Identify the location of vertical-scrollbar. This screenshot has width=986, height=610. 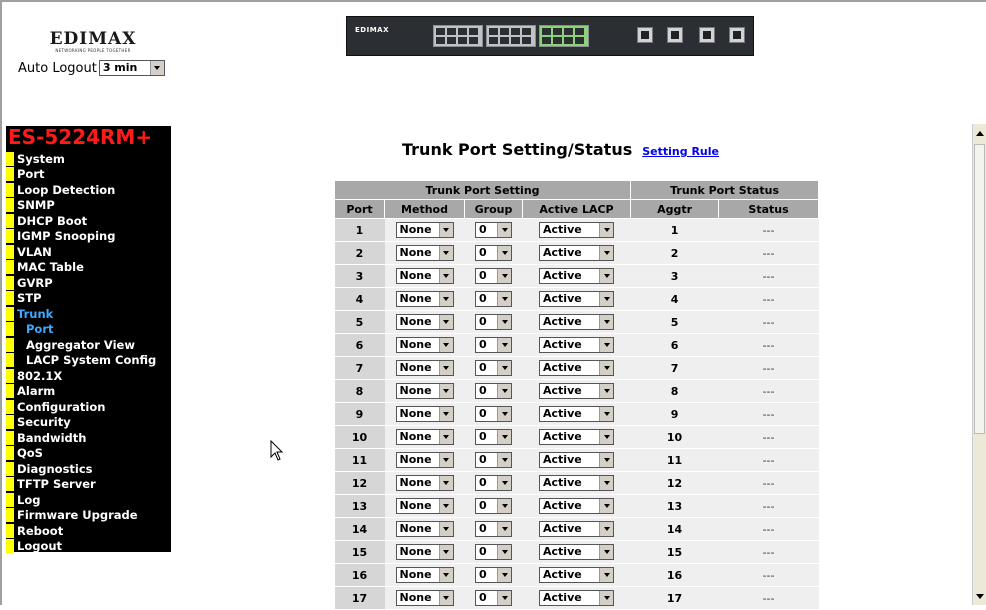
(979, 364).